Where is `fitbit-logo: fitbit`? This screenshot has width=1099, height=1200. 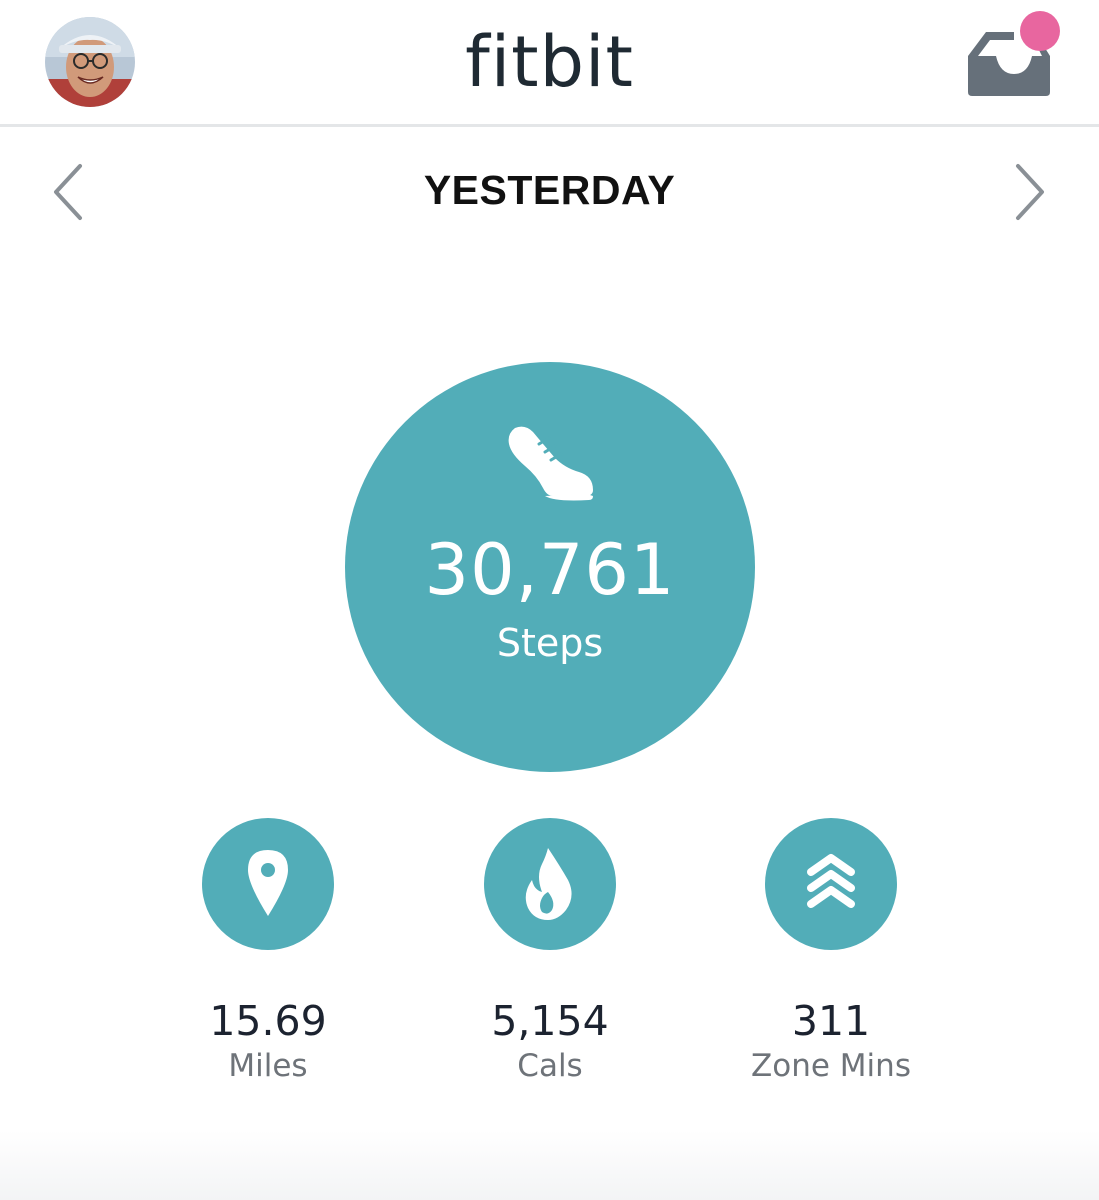 fitbit-logo: fitbit is located at coordinates (549, 62).